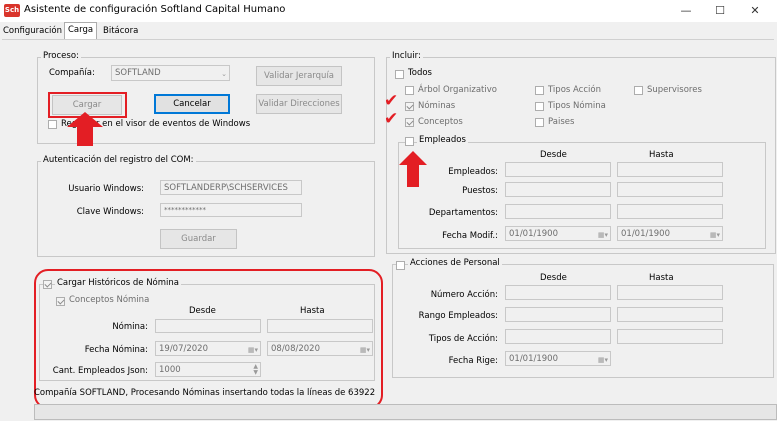 This screenshot has width=777, height=421. I want to click on usuario-input: SOFTLANDERP\SCHSERVICES, so click(231, 187).